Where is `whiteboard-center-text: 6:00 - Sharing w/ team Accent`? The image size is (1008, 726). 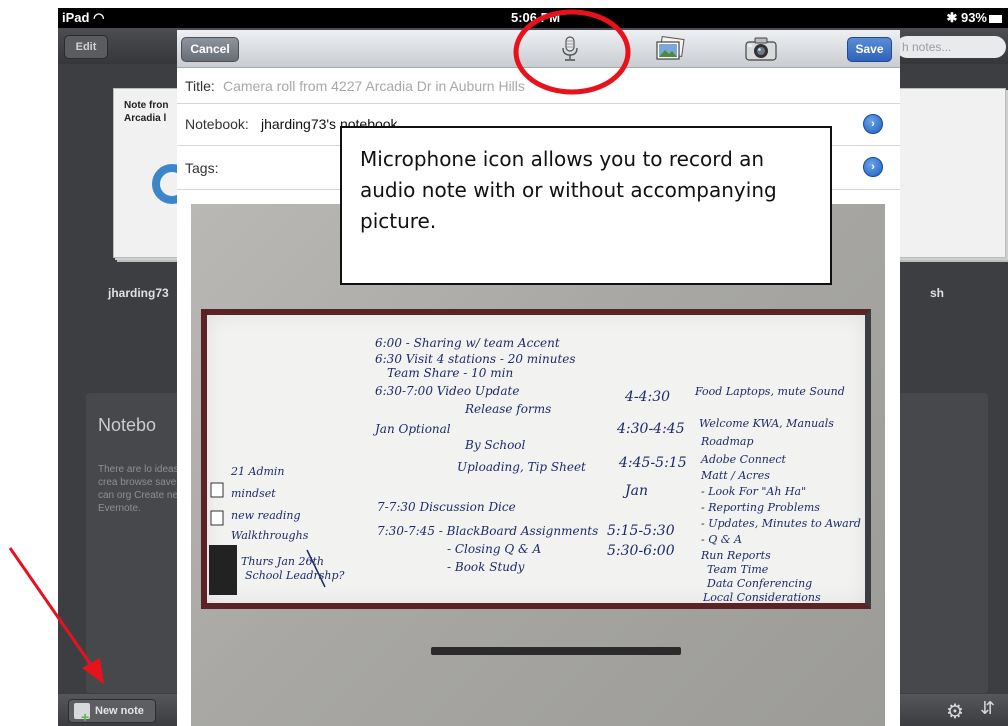 whiteboard-center-text: 6:00 - Sharing w/ team Accent is located at coordinates (467, 343).